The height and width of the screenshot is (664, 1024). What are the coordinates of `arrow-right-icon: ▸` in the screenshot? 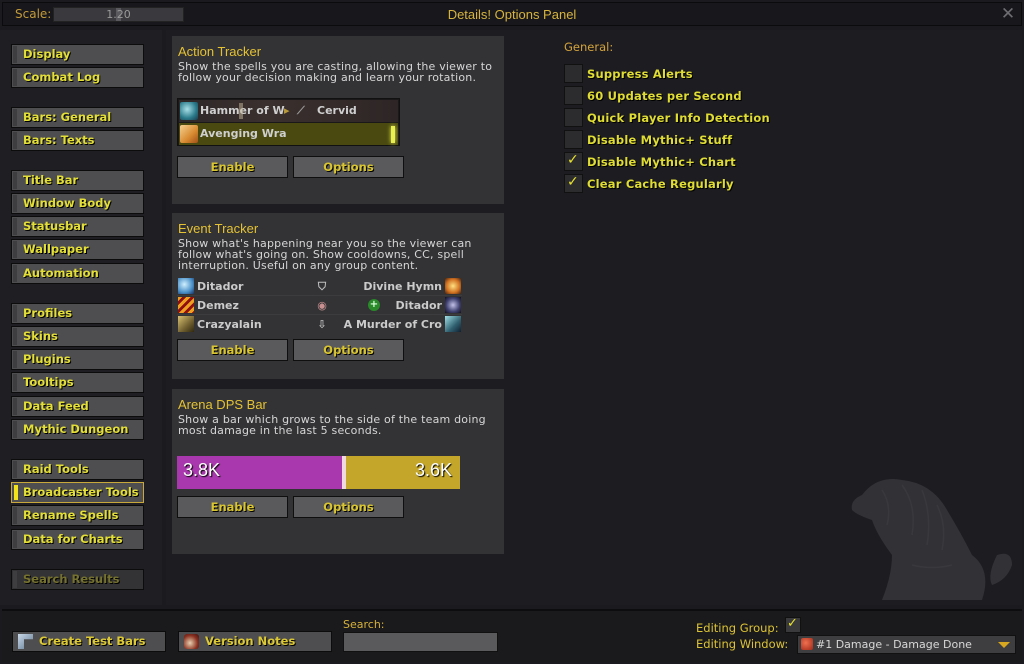 It's located at (287, 110).